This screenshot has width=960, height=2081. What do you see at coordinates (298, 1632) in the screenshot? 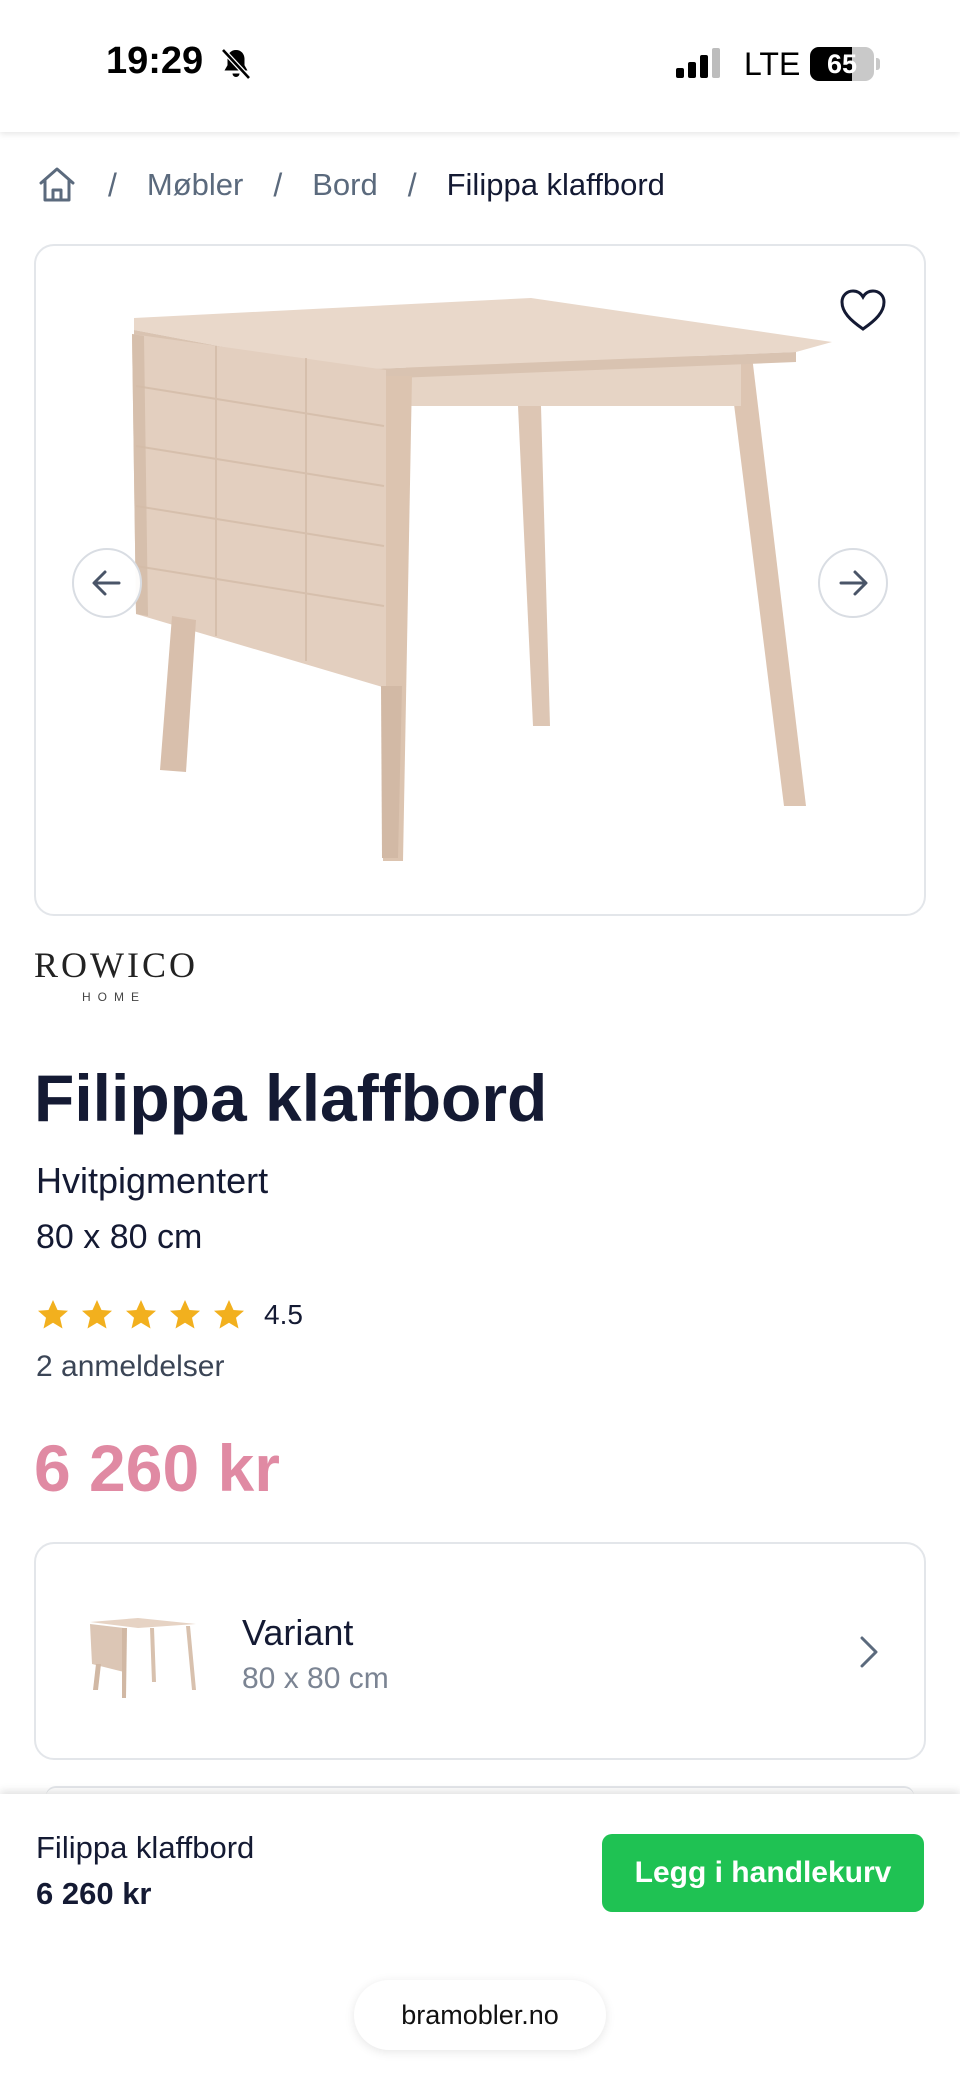
I see `variant-label: Variant` at bounding box center [298, 1632].